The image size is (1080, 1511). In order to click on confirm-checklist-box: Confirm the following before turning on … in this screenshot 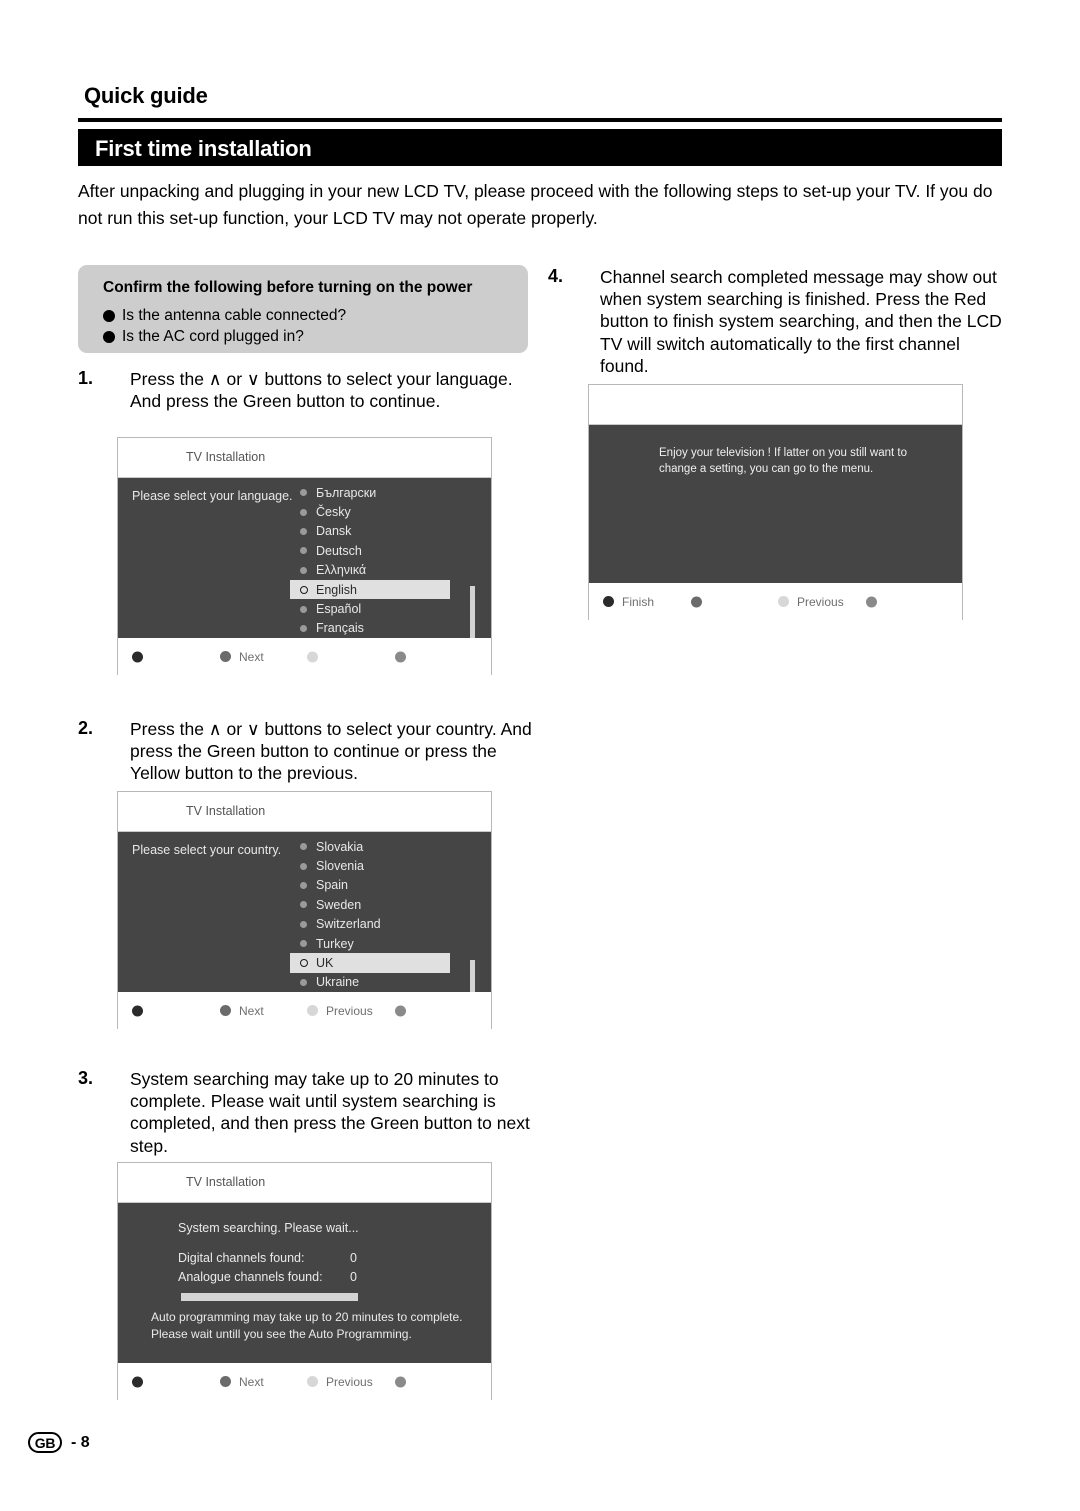, I will do `click(303, 309)`.